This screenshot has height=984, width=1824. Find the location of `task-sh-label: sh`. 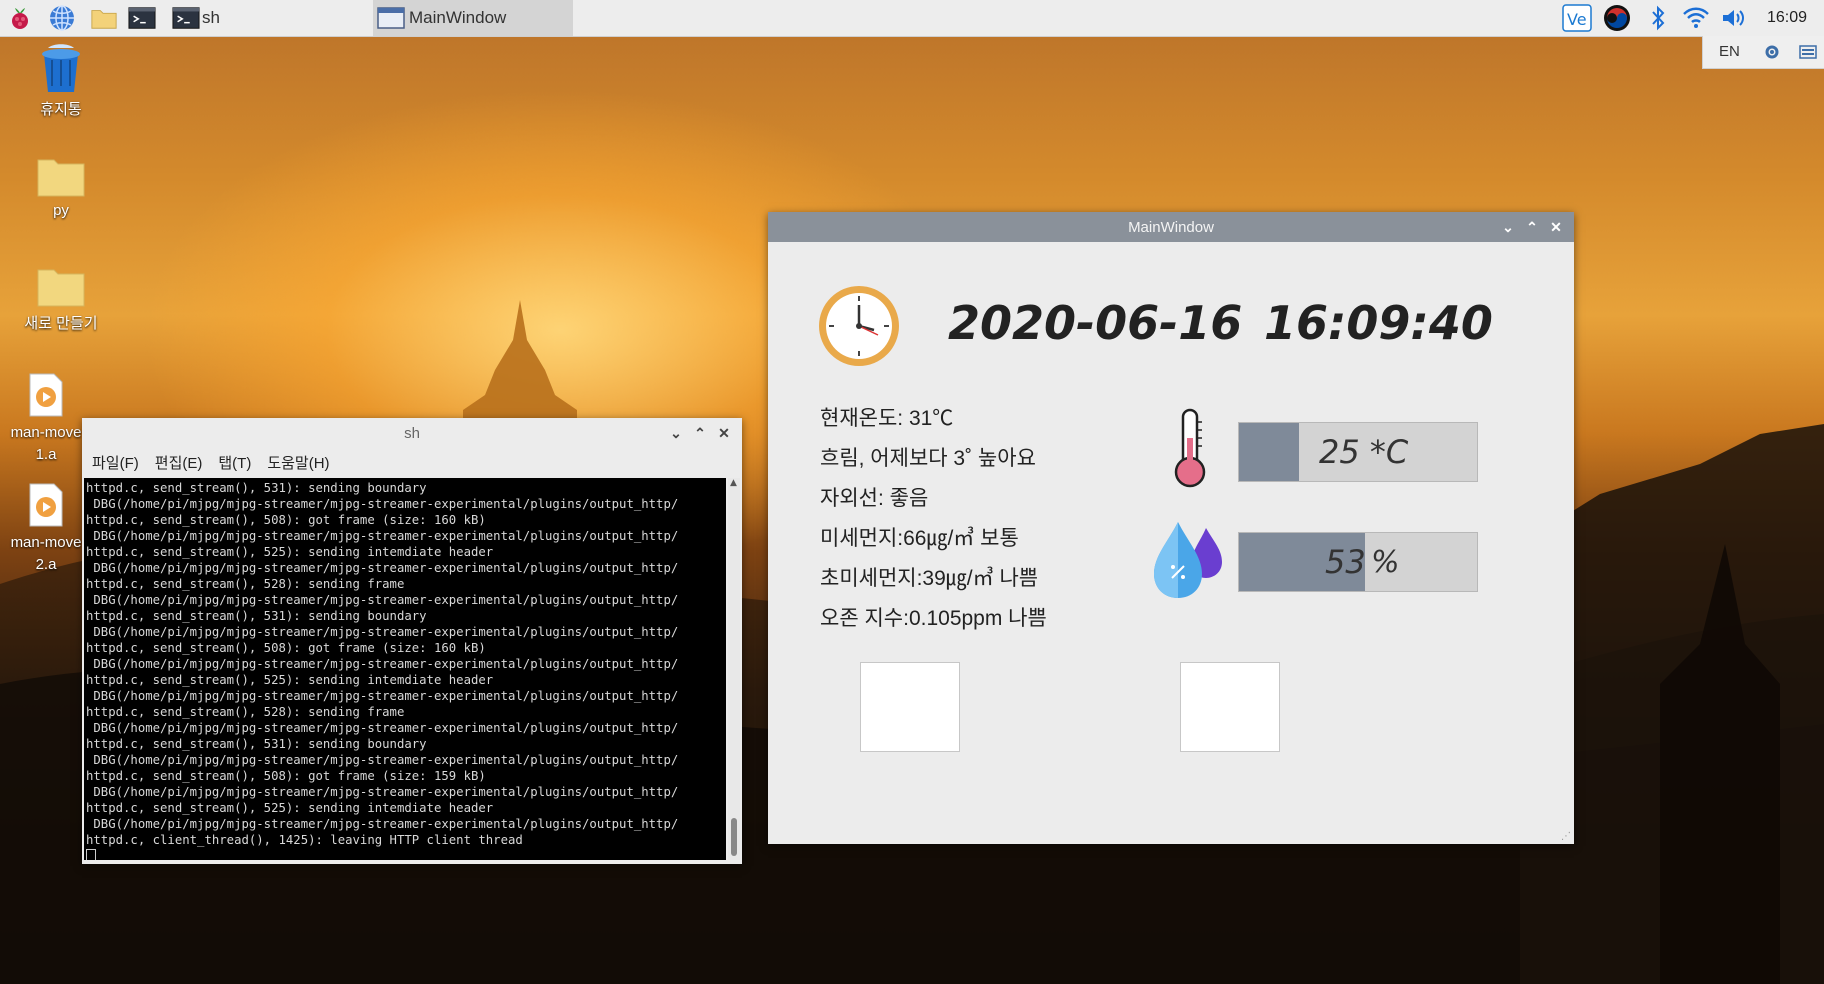

task-sh-label: sh is located at coordinates (211, 17).